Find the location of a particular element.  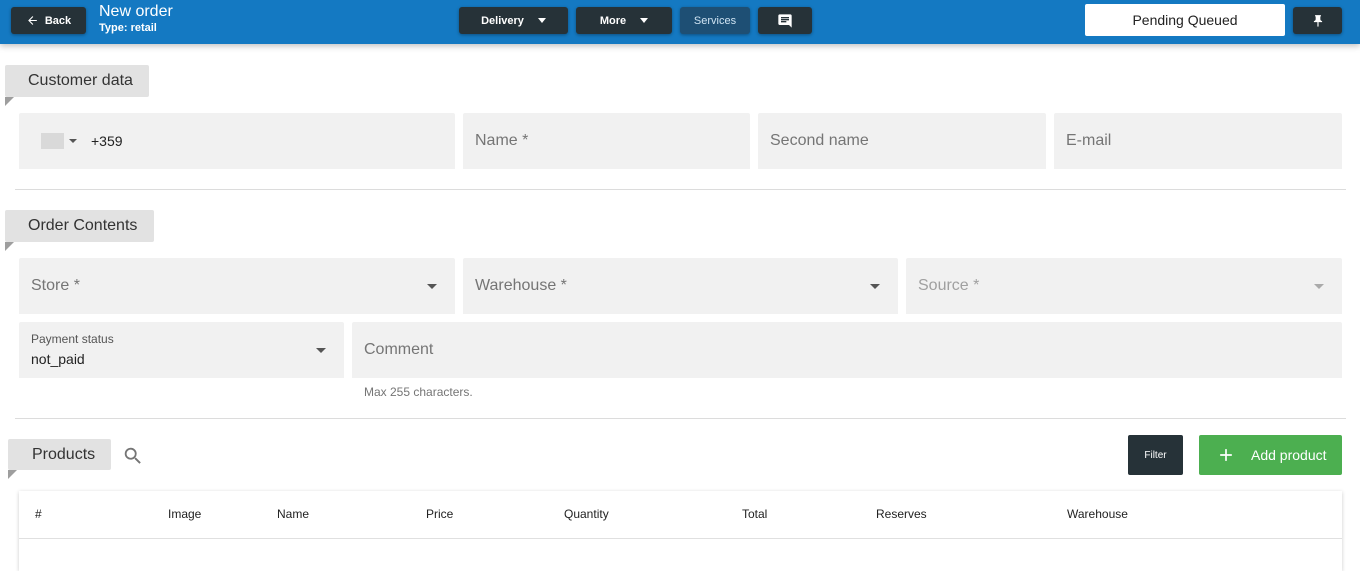

products-section-label: Products is located at coordinates (64, 454).